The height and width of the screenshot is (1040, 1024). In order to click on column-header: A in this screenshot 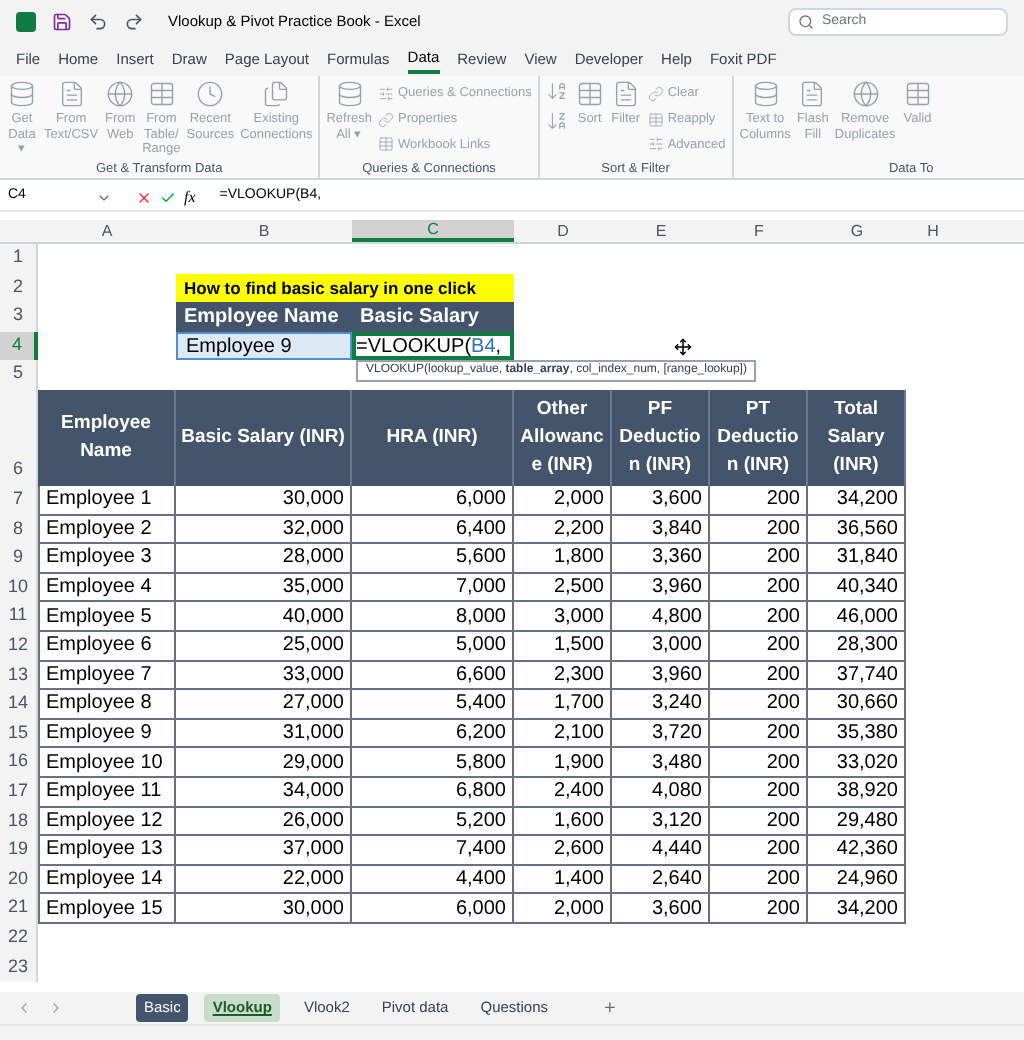, I will do `click(107, 231)`.